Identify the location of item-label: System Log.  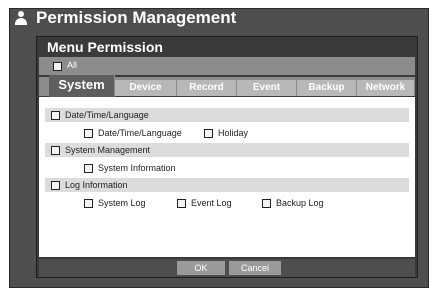
(122, 203).